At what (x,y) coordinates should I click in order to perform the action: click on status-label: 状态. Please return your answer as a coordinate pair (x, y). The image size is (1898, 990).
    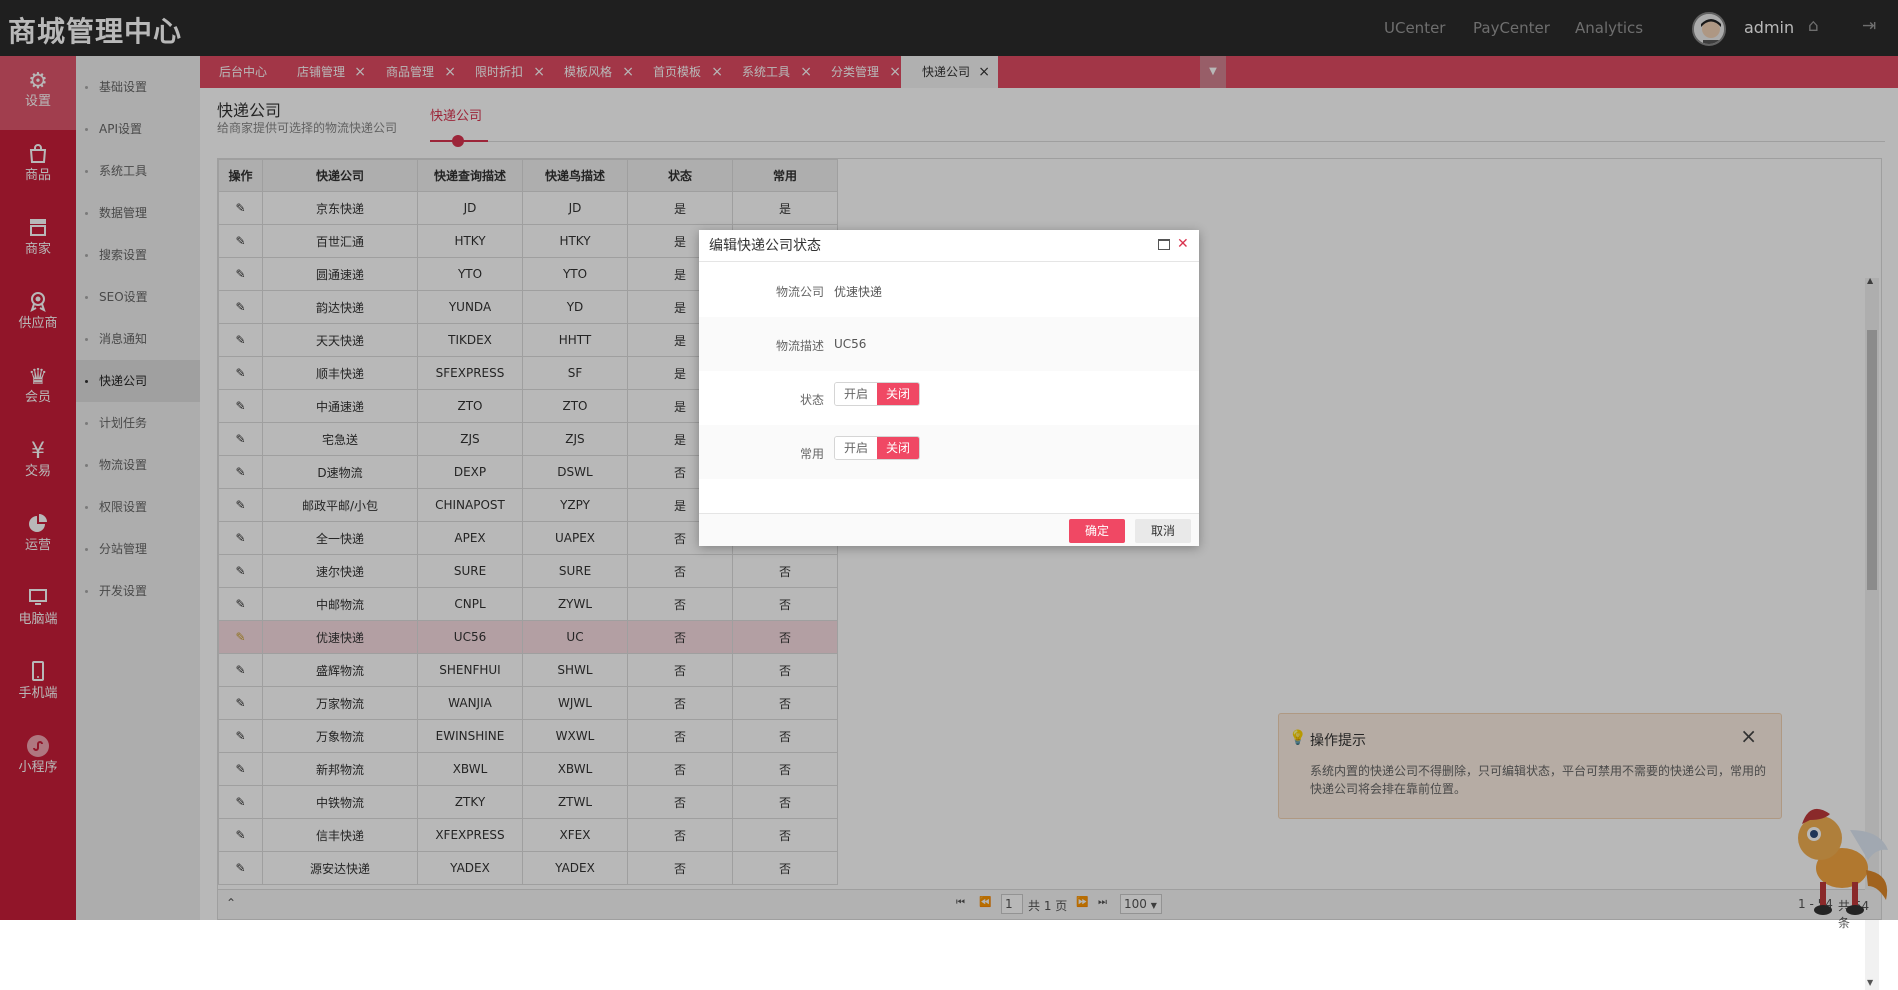
    Looking at the image, I should click on (811, 400).